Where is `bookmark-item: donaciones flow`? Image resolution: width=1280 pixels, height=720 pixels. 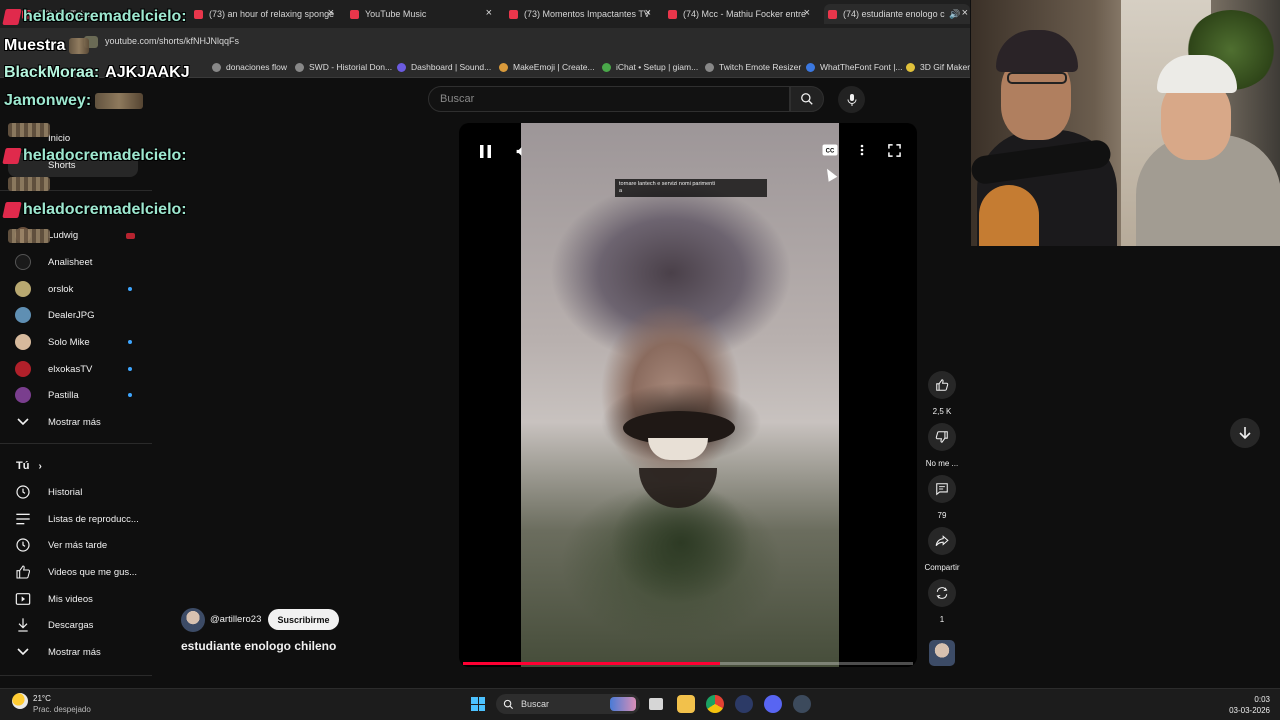 bookmark-item: donaciones flow is located at coordinates (249, 67).